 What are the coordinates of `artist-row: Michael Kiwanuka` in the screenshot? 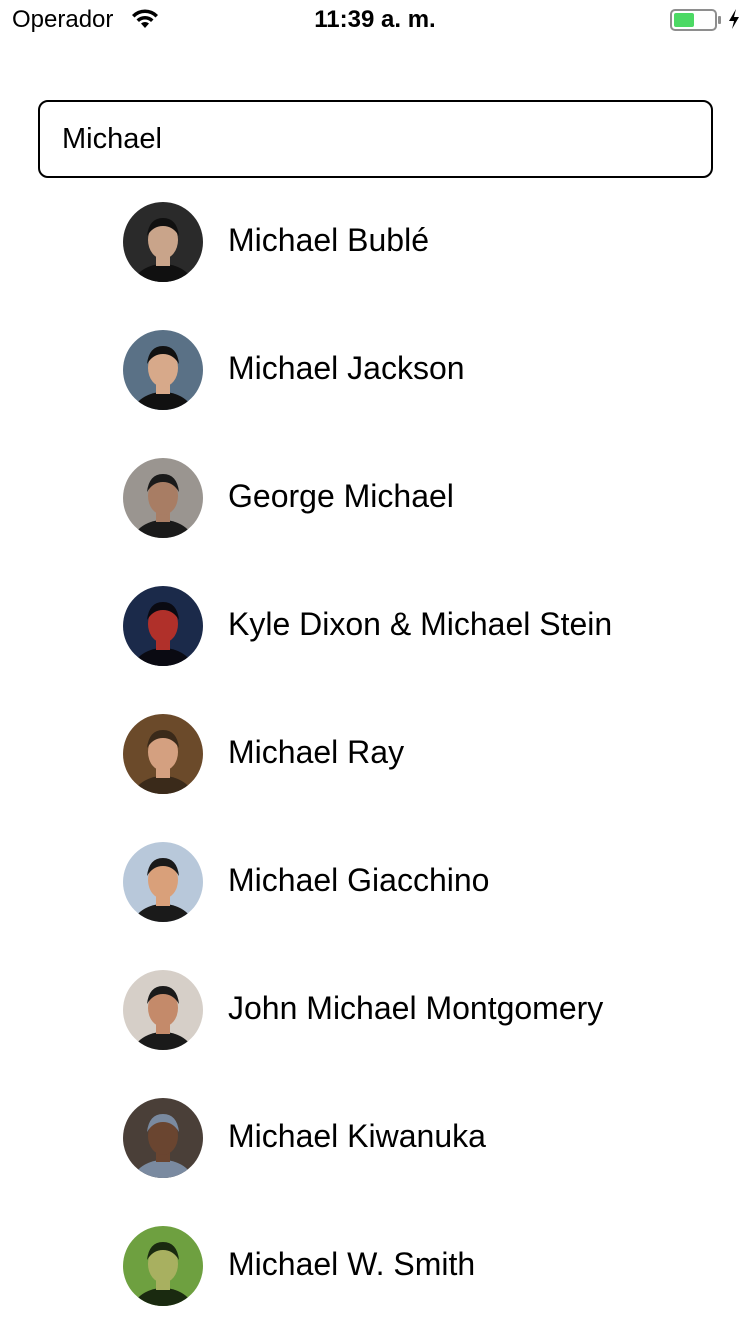 It's located at (375, 1155).